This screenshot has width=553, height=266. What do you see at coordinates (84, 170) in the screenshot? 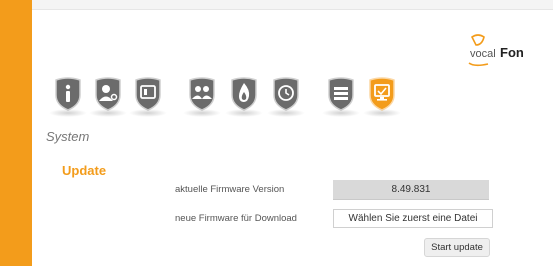
I see `subsection-title: Update` at bounding box center [84, 170].